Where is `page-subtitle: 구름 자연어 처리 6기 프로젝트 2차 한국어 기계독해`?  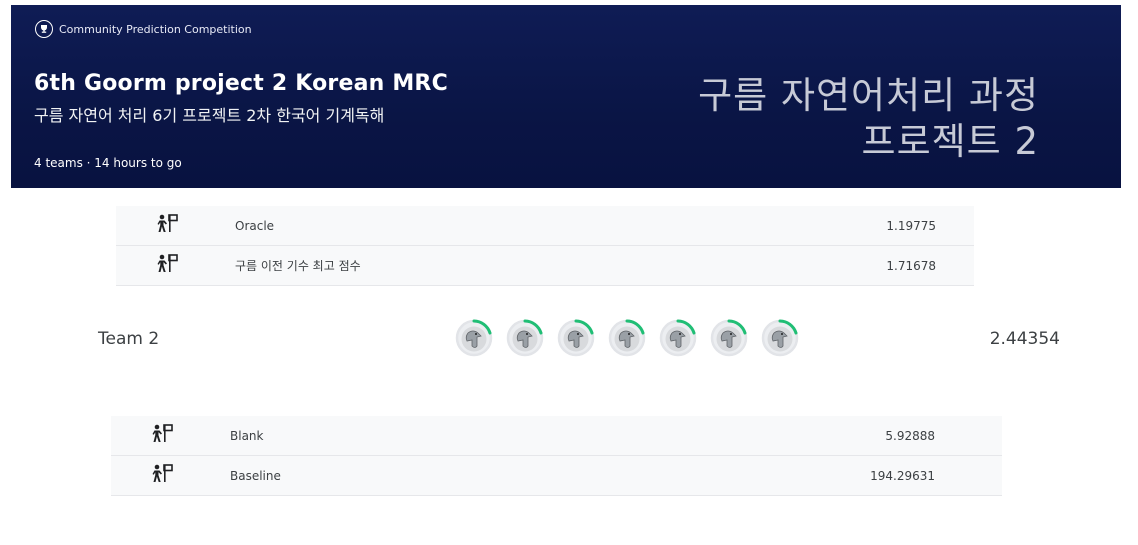
page-subtitle: 구름 자연어 처리 6기 프로젝트 2차 한국어 기계독해 is located at coordinates (209, 115).